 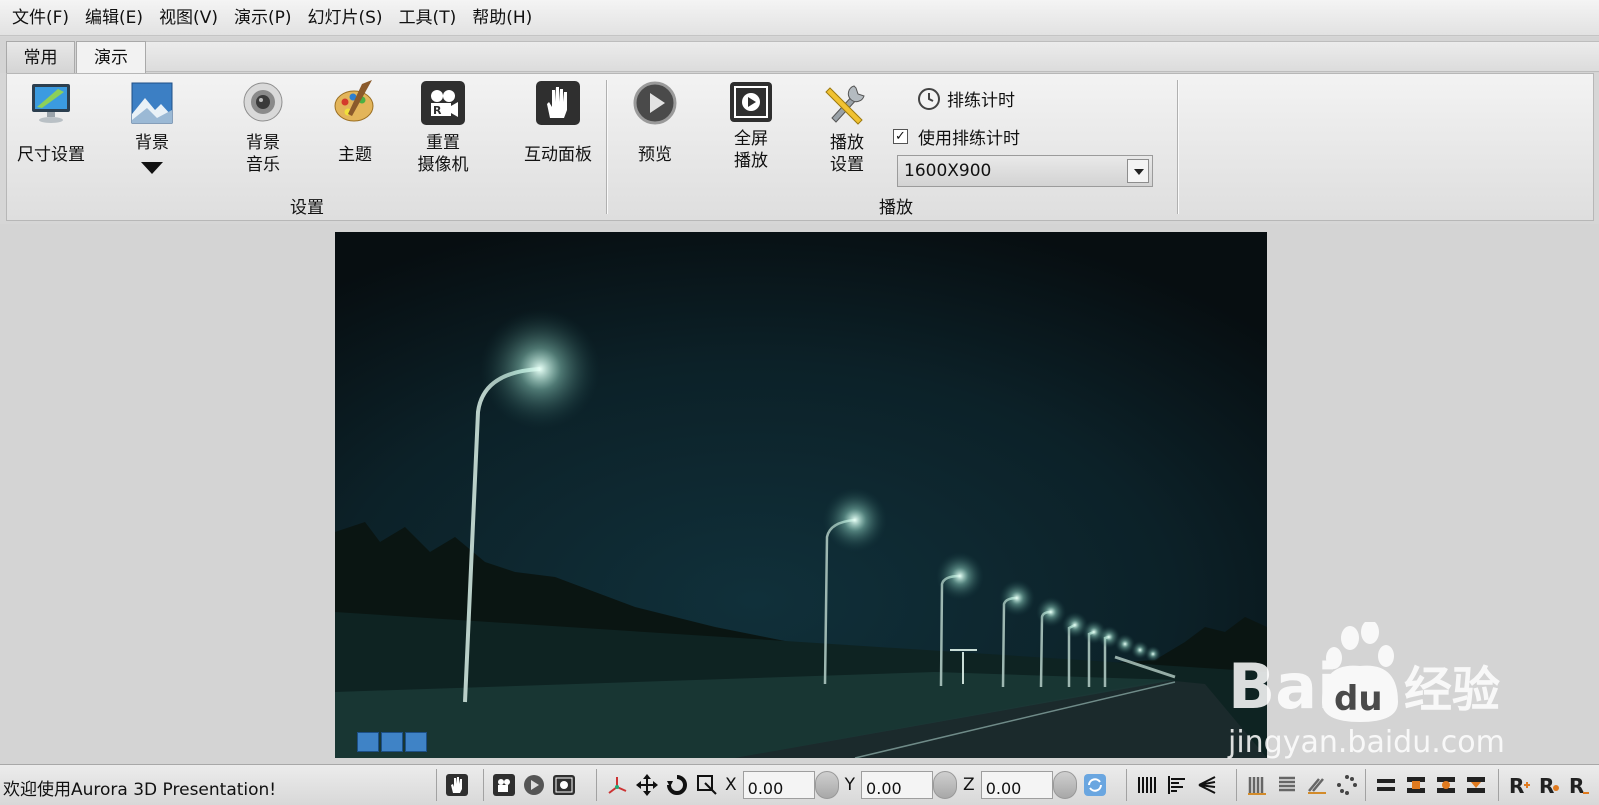 What do you see at coordinates (443, 128) in the screenshot?
I see `reset-camera-button: R 重置 摄像机` at bounding box center [443, 128].